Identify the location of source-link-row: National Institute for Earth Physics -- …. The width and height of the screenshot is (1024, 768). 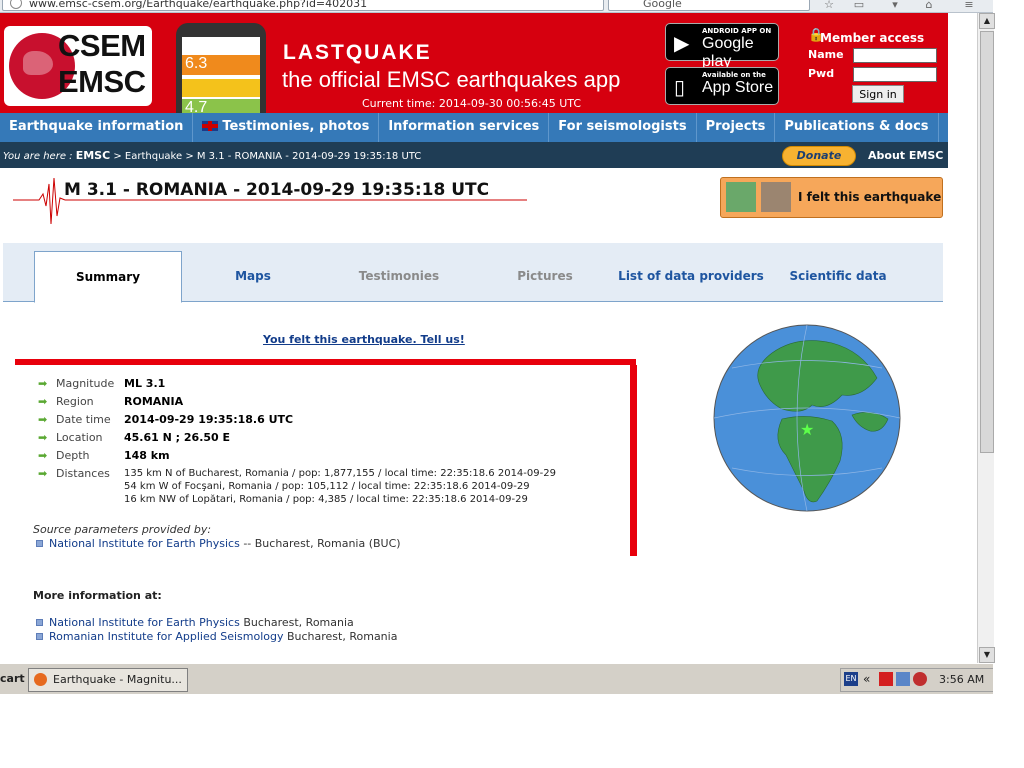
(225, 543).